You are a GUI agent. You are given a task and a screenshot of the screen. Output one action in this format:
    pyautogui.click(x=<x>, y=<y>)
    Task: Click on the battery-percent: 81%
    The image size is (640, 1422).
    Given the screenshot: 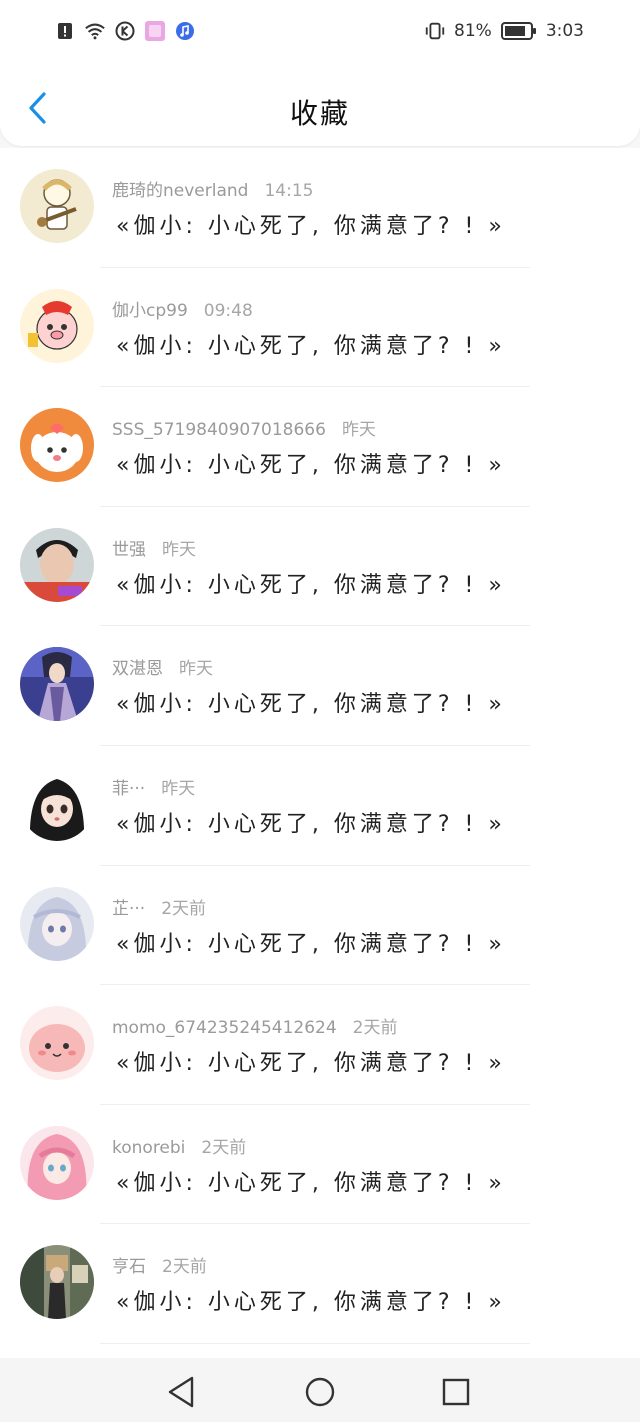 What is the action you would take?
    pyautogui.click(x=473, y=31)
    